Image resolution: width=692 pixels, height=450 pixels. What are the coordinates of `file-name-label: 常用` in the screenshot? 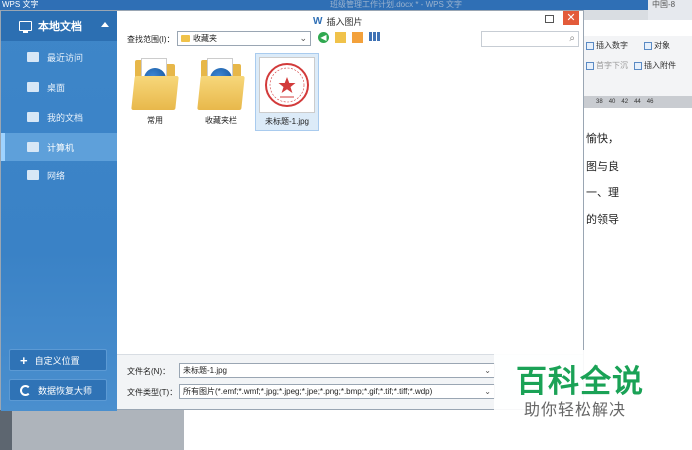 It's located at (155, 120).